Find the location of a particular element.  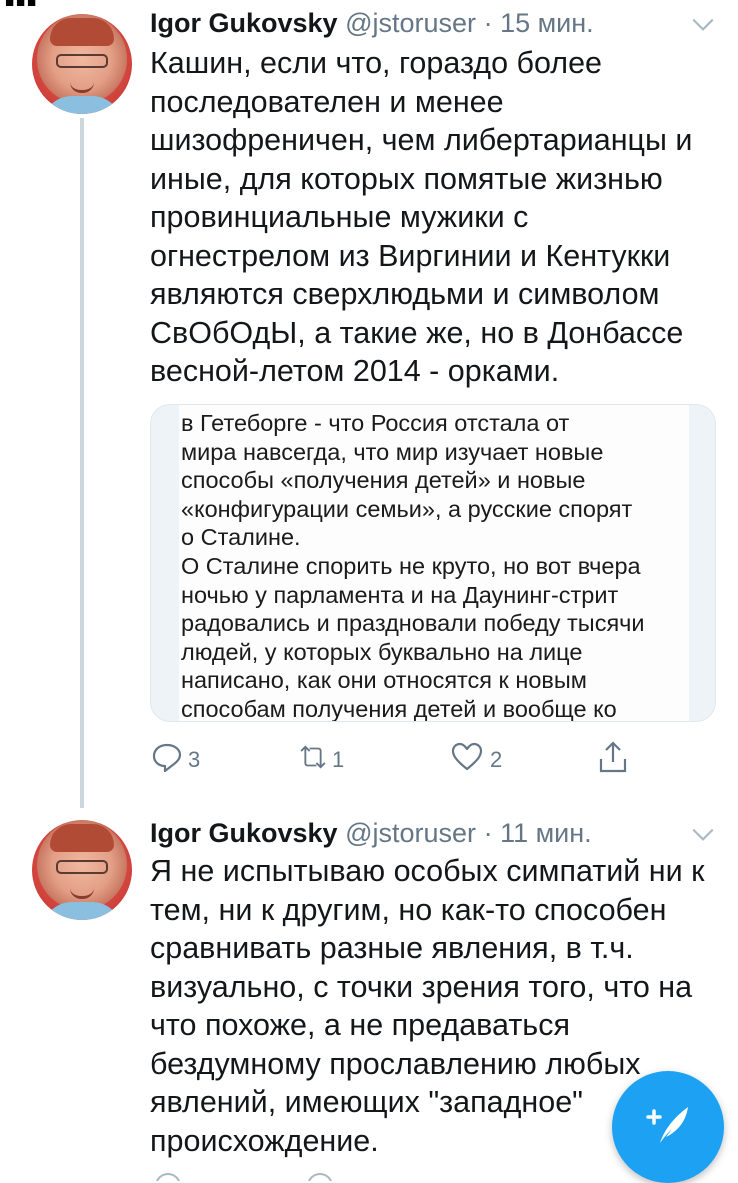

heart-icon is located at coordinates (467, 760).